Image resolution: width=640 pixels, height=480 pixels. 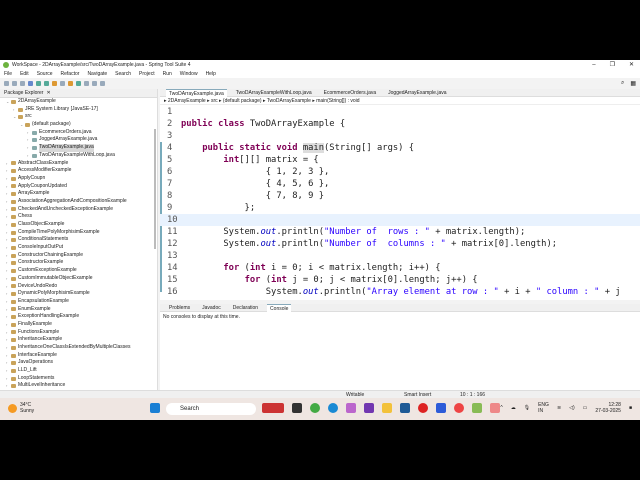 What do you see at coordinates (78, 302) in the screenshot?
I see `tree-item: › EncapsulationExample` at bounding box center [78, 302].